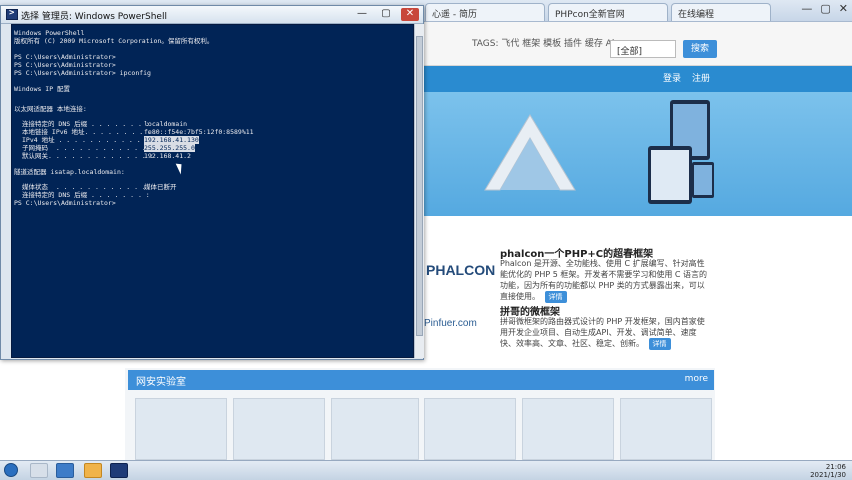 This screenshot has width=852, height=480. I want to click on browser-close-button: ✕, so click(843, 8).